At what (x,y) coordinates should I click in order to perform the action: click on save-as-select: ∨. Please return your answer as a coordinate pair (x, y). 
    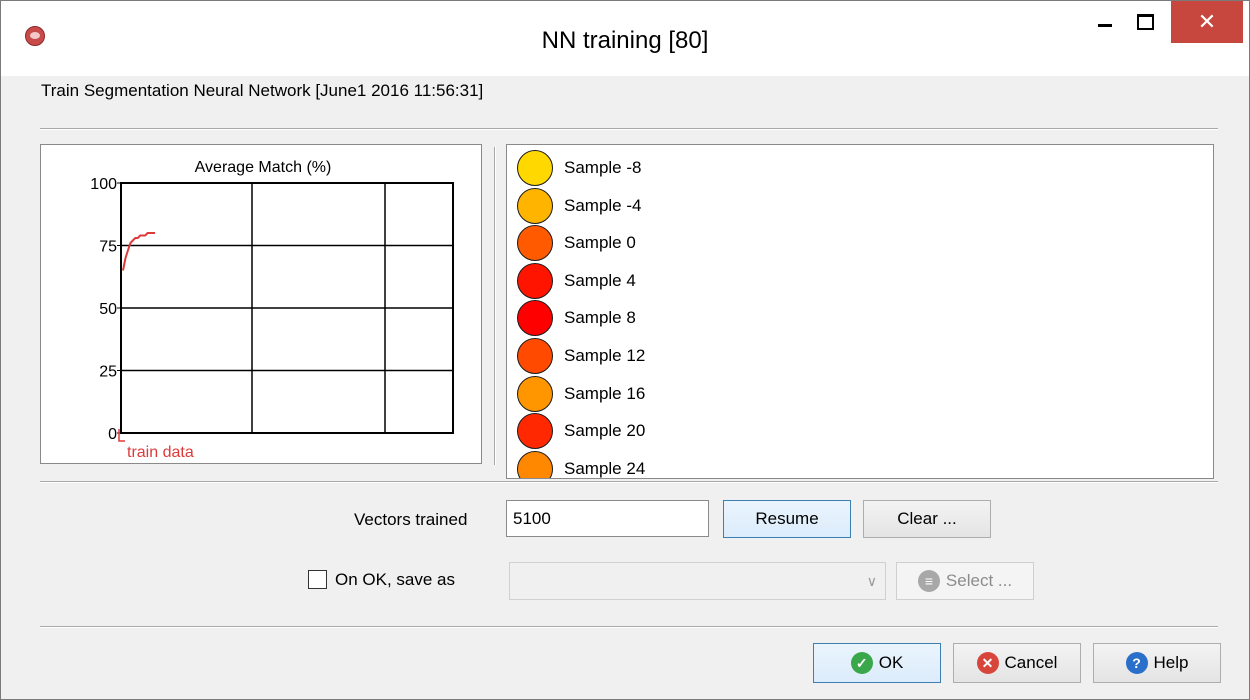
    Looking at the image, I should click on (697, 581).